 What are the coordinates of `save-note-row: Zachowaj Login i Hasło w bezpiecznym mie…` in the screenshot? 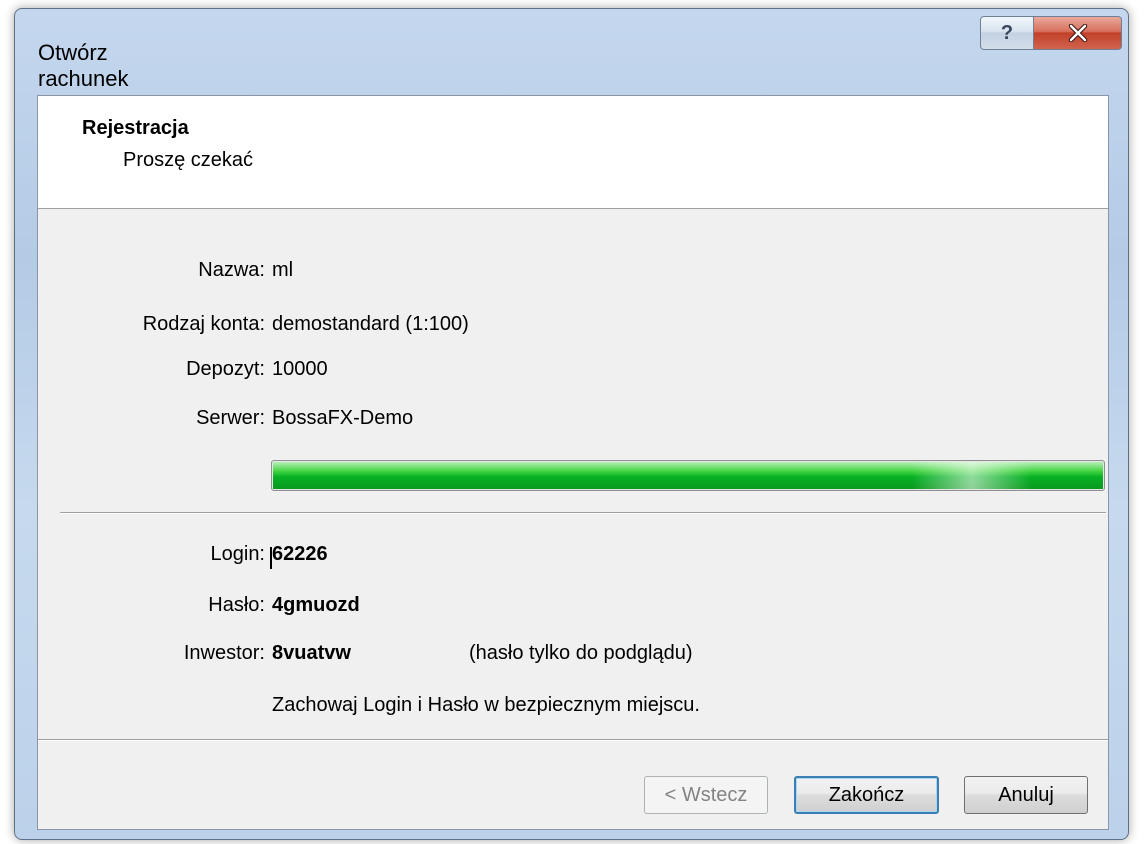 It's located at (573, 709).